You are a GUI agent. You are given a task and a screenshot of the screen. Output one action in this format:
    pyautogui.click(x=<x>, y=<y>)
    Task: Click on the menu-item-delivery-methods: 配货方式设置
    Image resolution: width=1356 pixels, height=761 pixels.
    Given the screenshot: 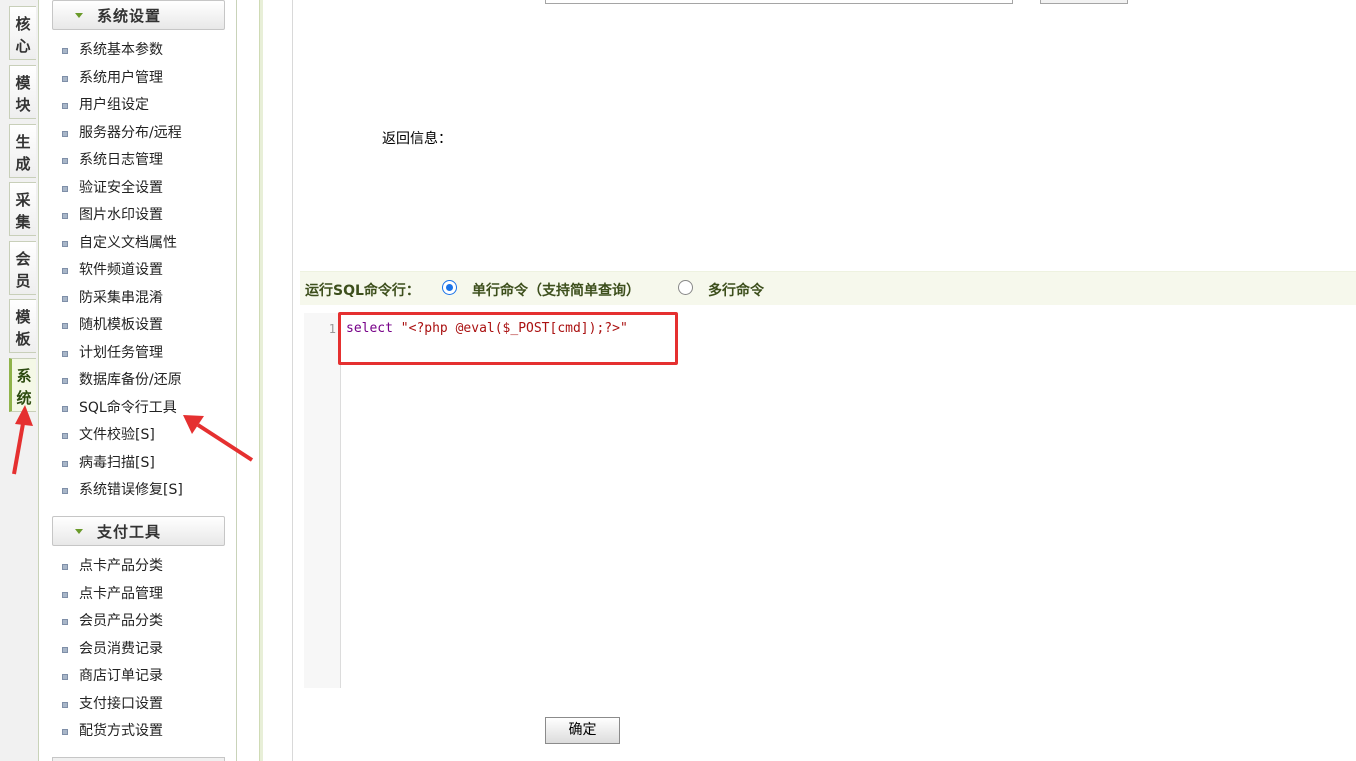 What is the action you would take?
    pyautogui.click(x=137, y=732)
    